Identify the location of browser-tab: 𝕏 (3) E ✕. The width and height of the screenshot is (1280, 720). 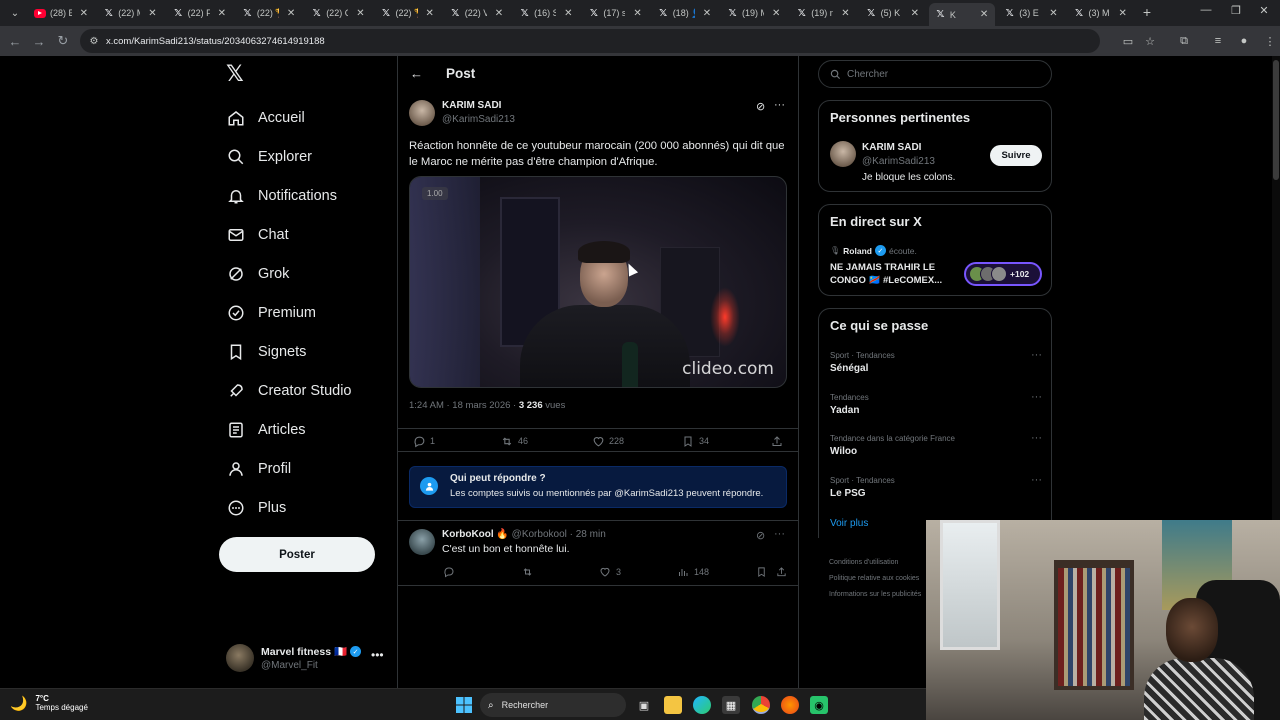
(1031, 13).